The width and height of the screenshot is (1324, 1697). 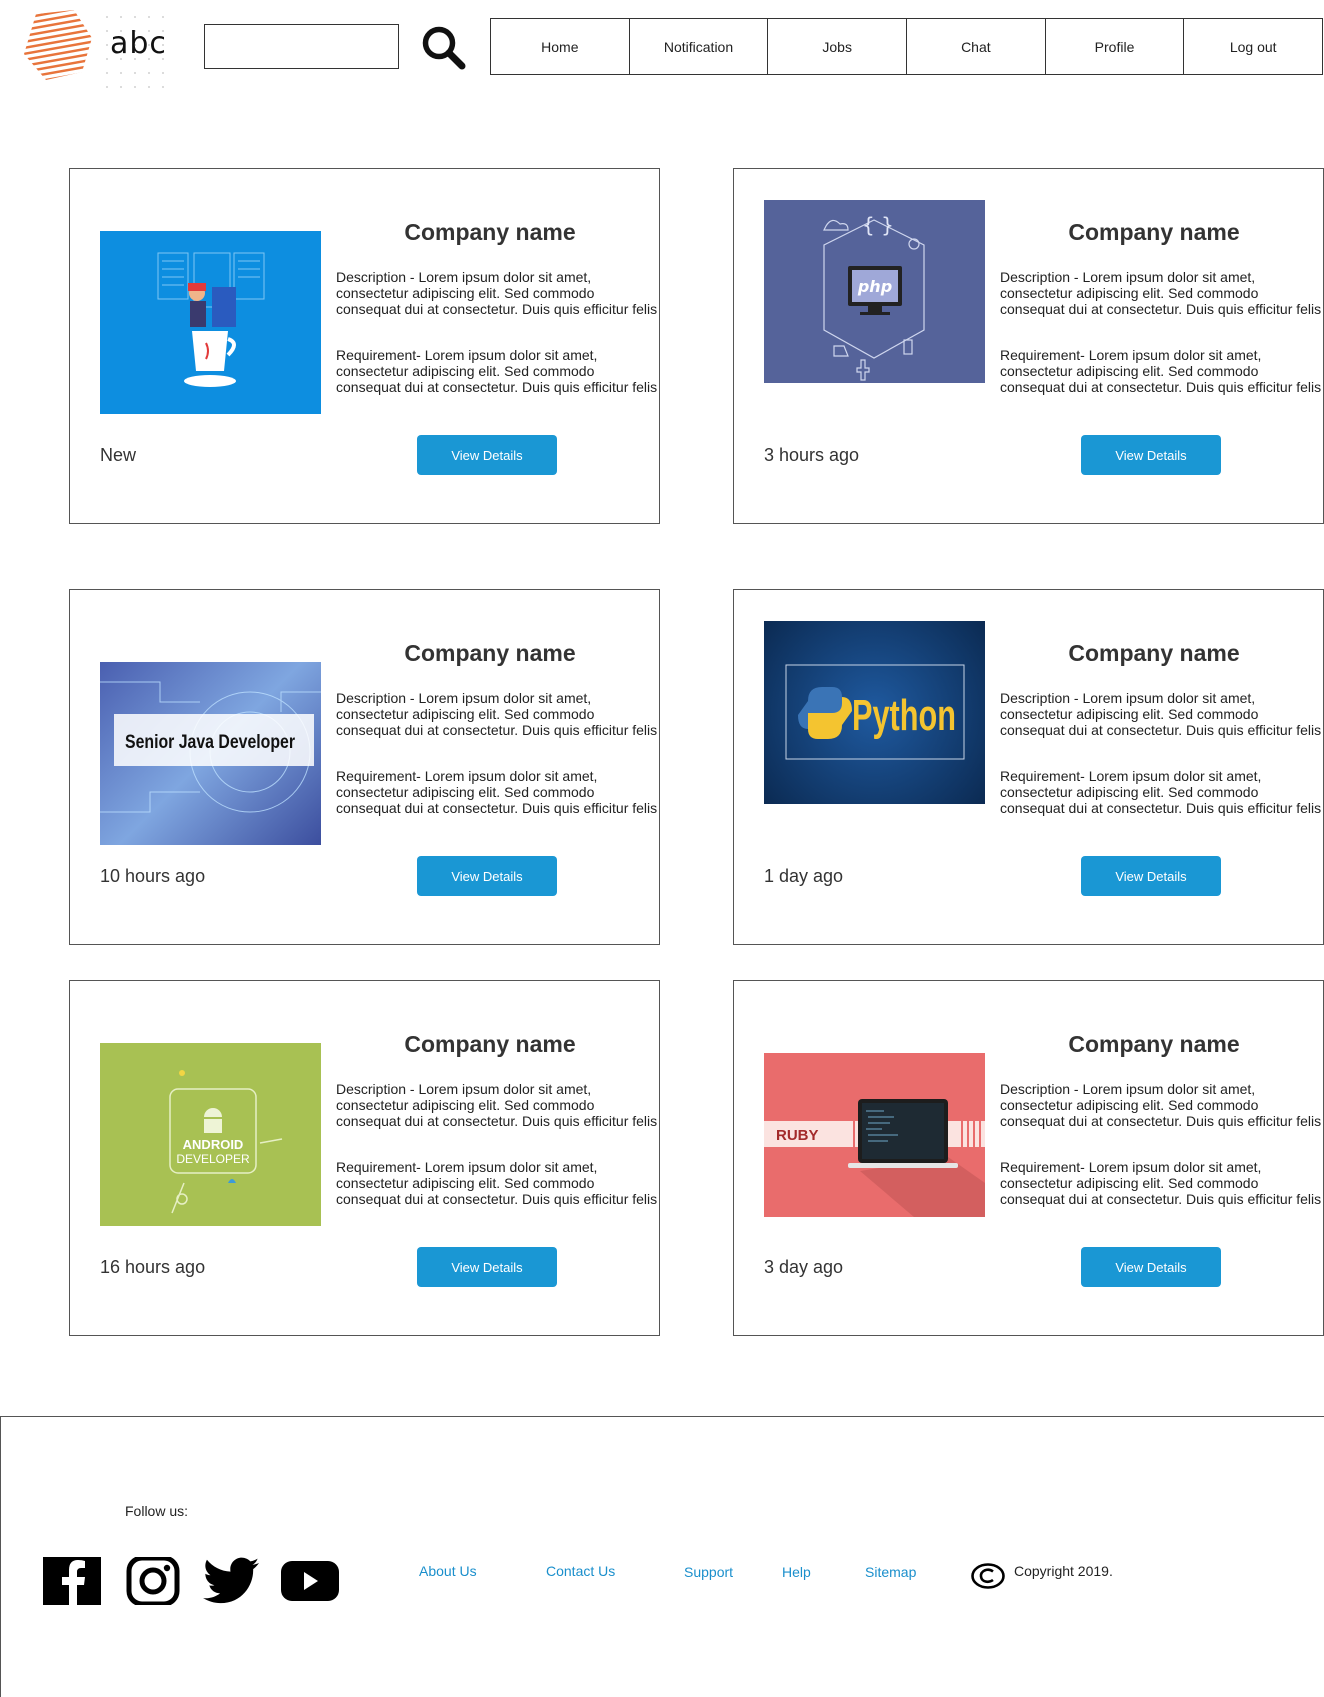 I want to click on job-image-php: { } php, so click(x=874, y=291).